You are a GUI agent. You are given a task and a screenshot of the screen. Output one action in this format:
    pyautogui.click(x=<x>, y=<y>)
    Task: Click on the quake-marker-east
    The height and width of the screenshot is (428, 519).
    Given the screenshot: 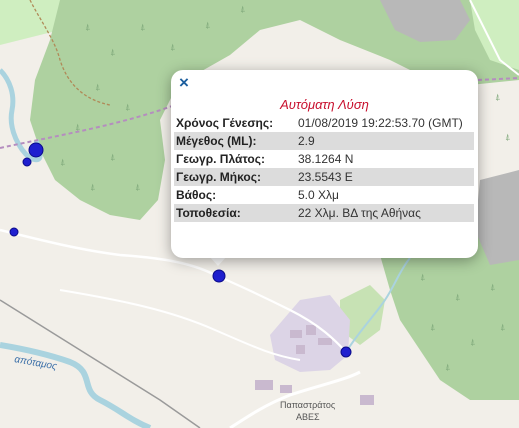 What is the action you would take?
    pyautogui.click(x=346, y=352)
    